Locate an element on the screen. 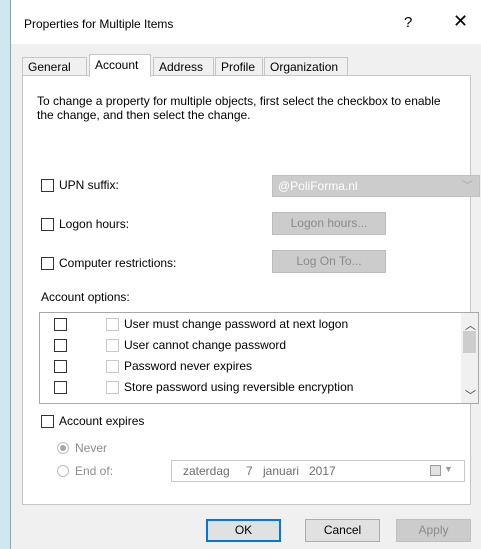  never-radio is located at coordinates (63, 448).